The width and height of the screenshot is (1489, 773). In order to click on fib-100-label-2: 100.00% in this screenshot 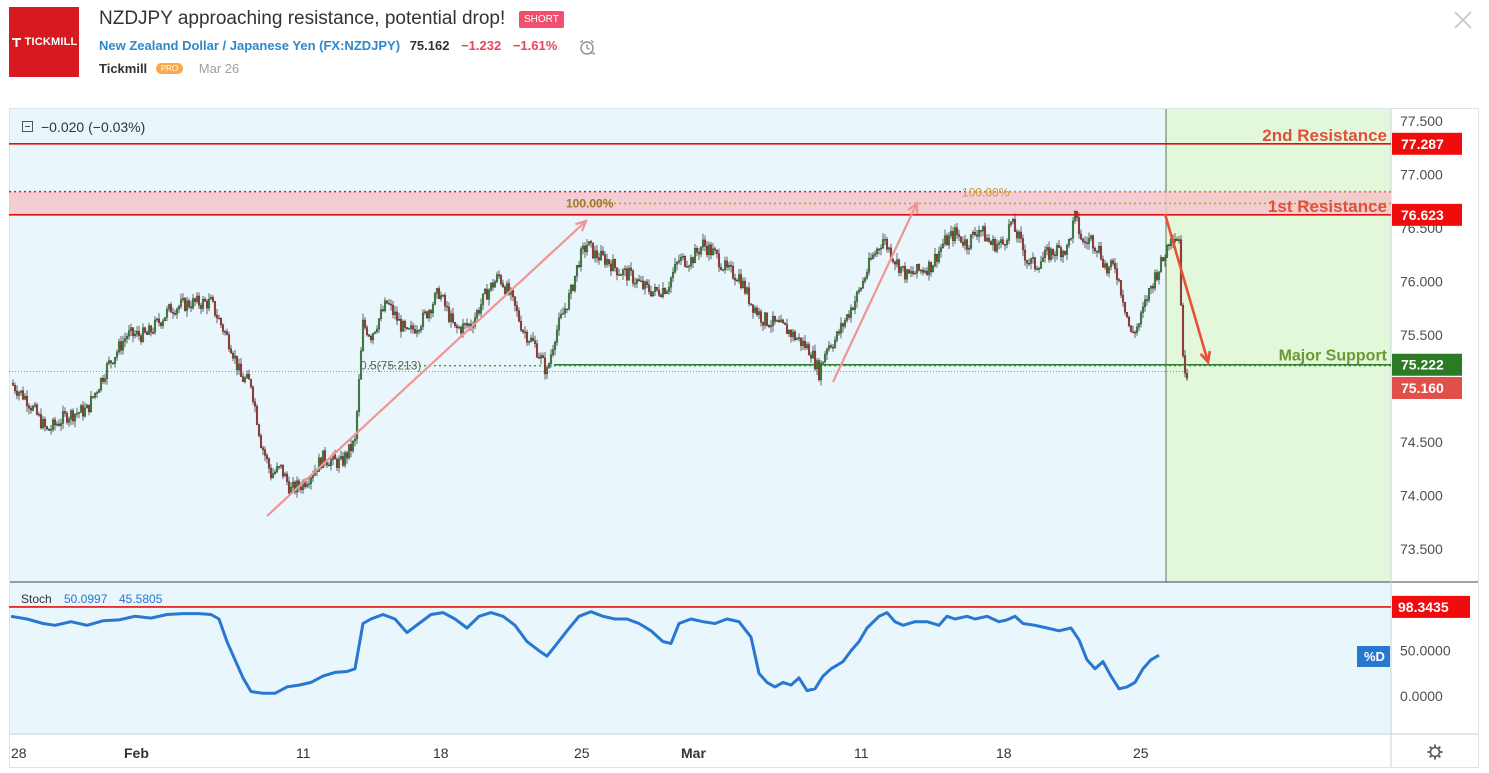, I will do `click(986, 193)`.